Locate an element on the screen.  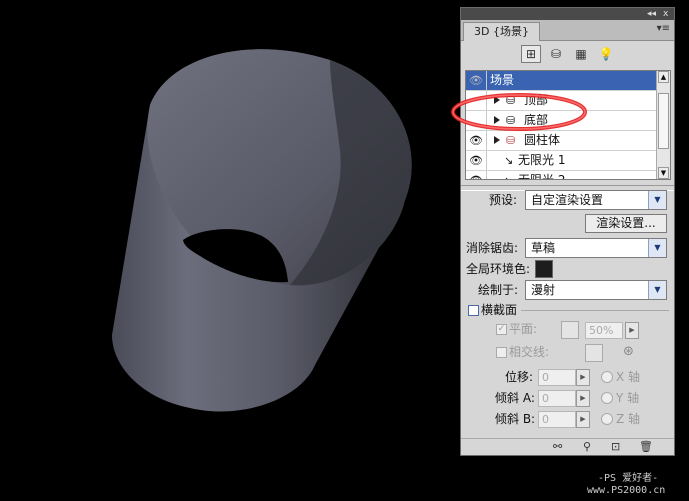
panel-bottom-toolbar: ⚯ ⚲ ⊡ 🗑 is located at coordinates (567, 446).